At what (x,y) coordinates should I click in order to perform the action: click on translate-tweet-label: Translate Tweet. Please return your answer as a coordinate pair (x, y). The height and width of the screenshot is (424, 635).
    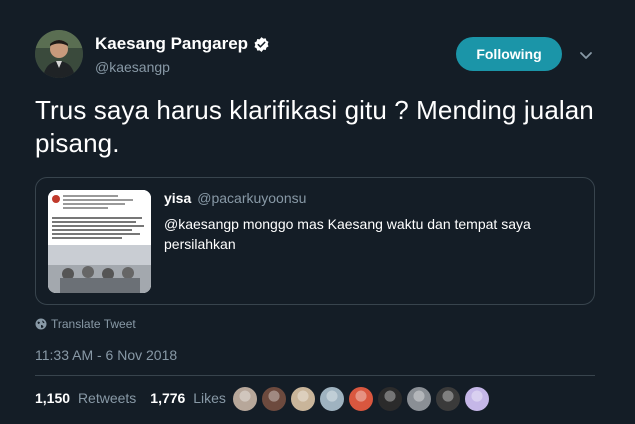
    Looking at the image, I should click on (93, 324).